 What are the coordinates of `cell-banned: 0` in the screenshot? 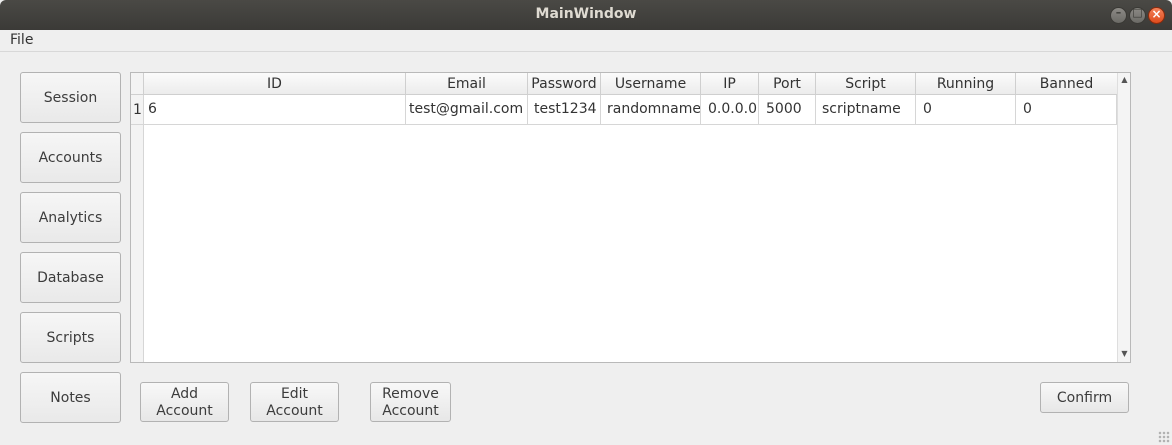 It's located at (1066, 110).